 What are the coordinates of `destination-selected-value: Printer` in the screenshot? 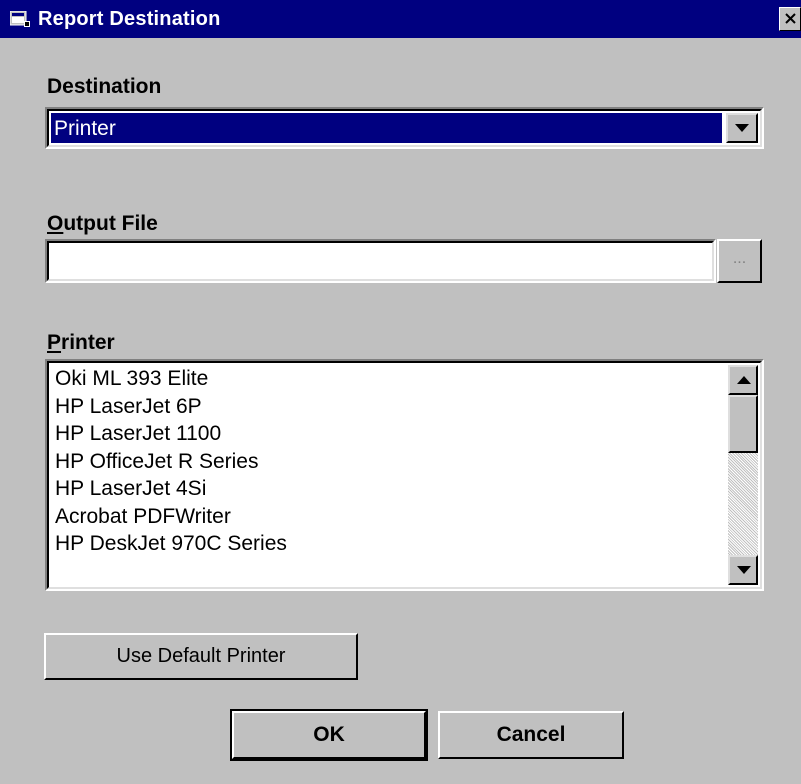 It's located at (386, 128).